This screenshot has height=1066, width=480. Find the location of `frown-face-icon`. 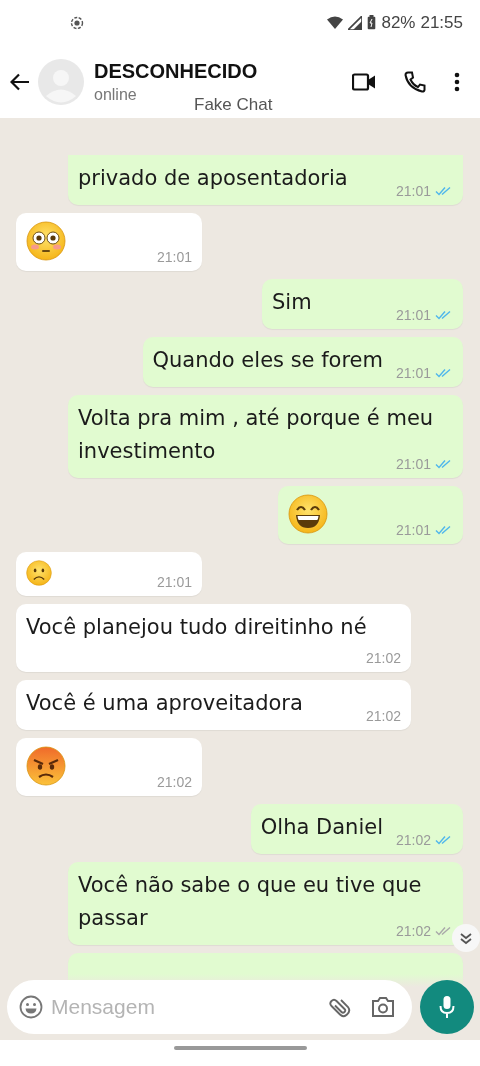

frown-face-icon is located at coordinates (39, 573).